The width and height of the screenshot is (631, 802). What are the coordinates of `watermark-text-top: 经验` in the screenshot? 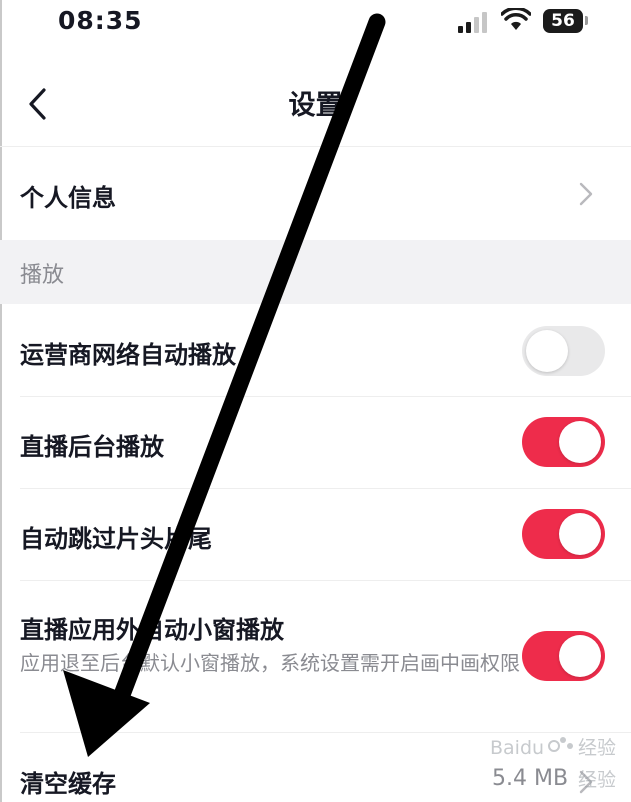 It's located at (597, 748).